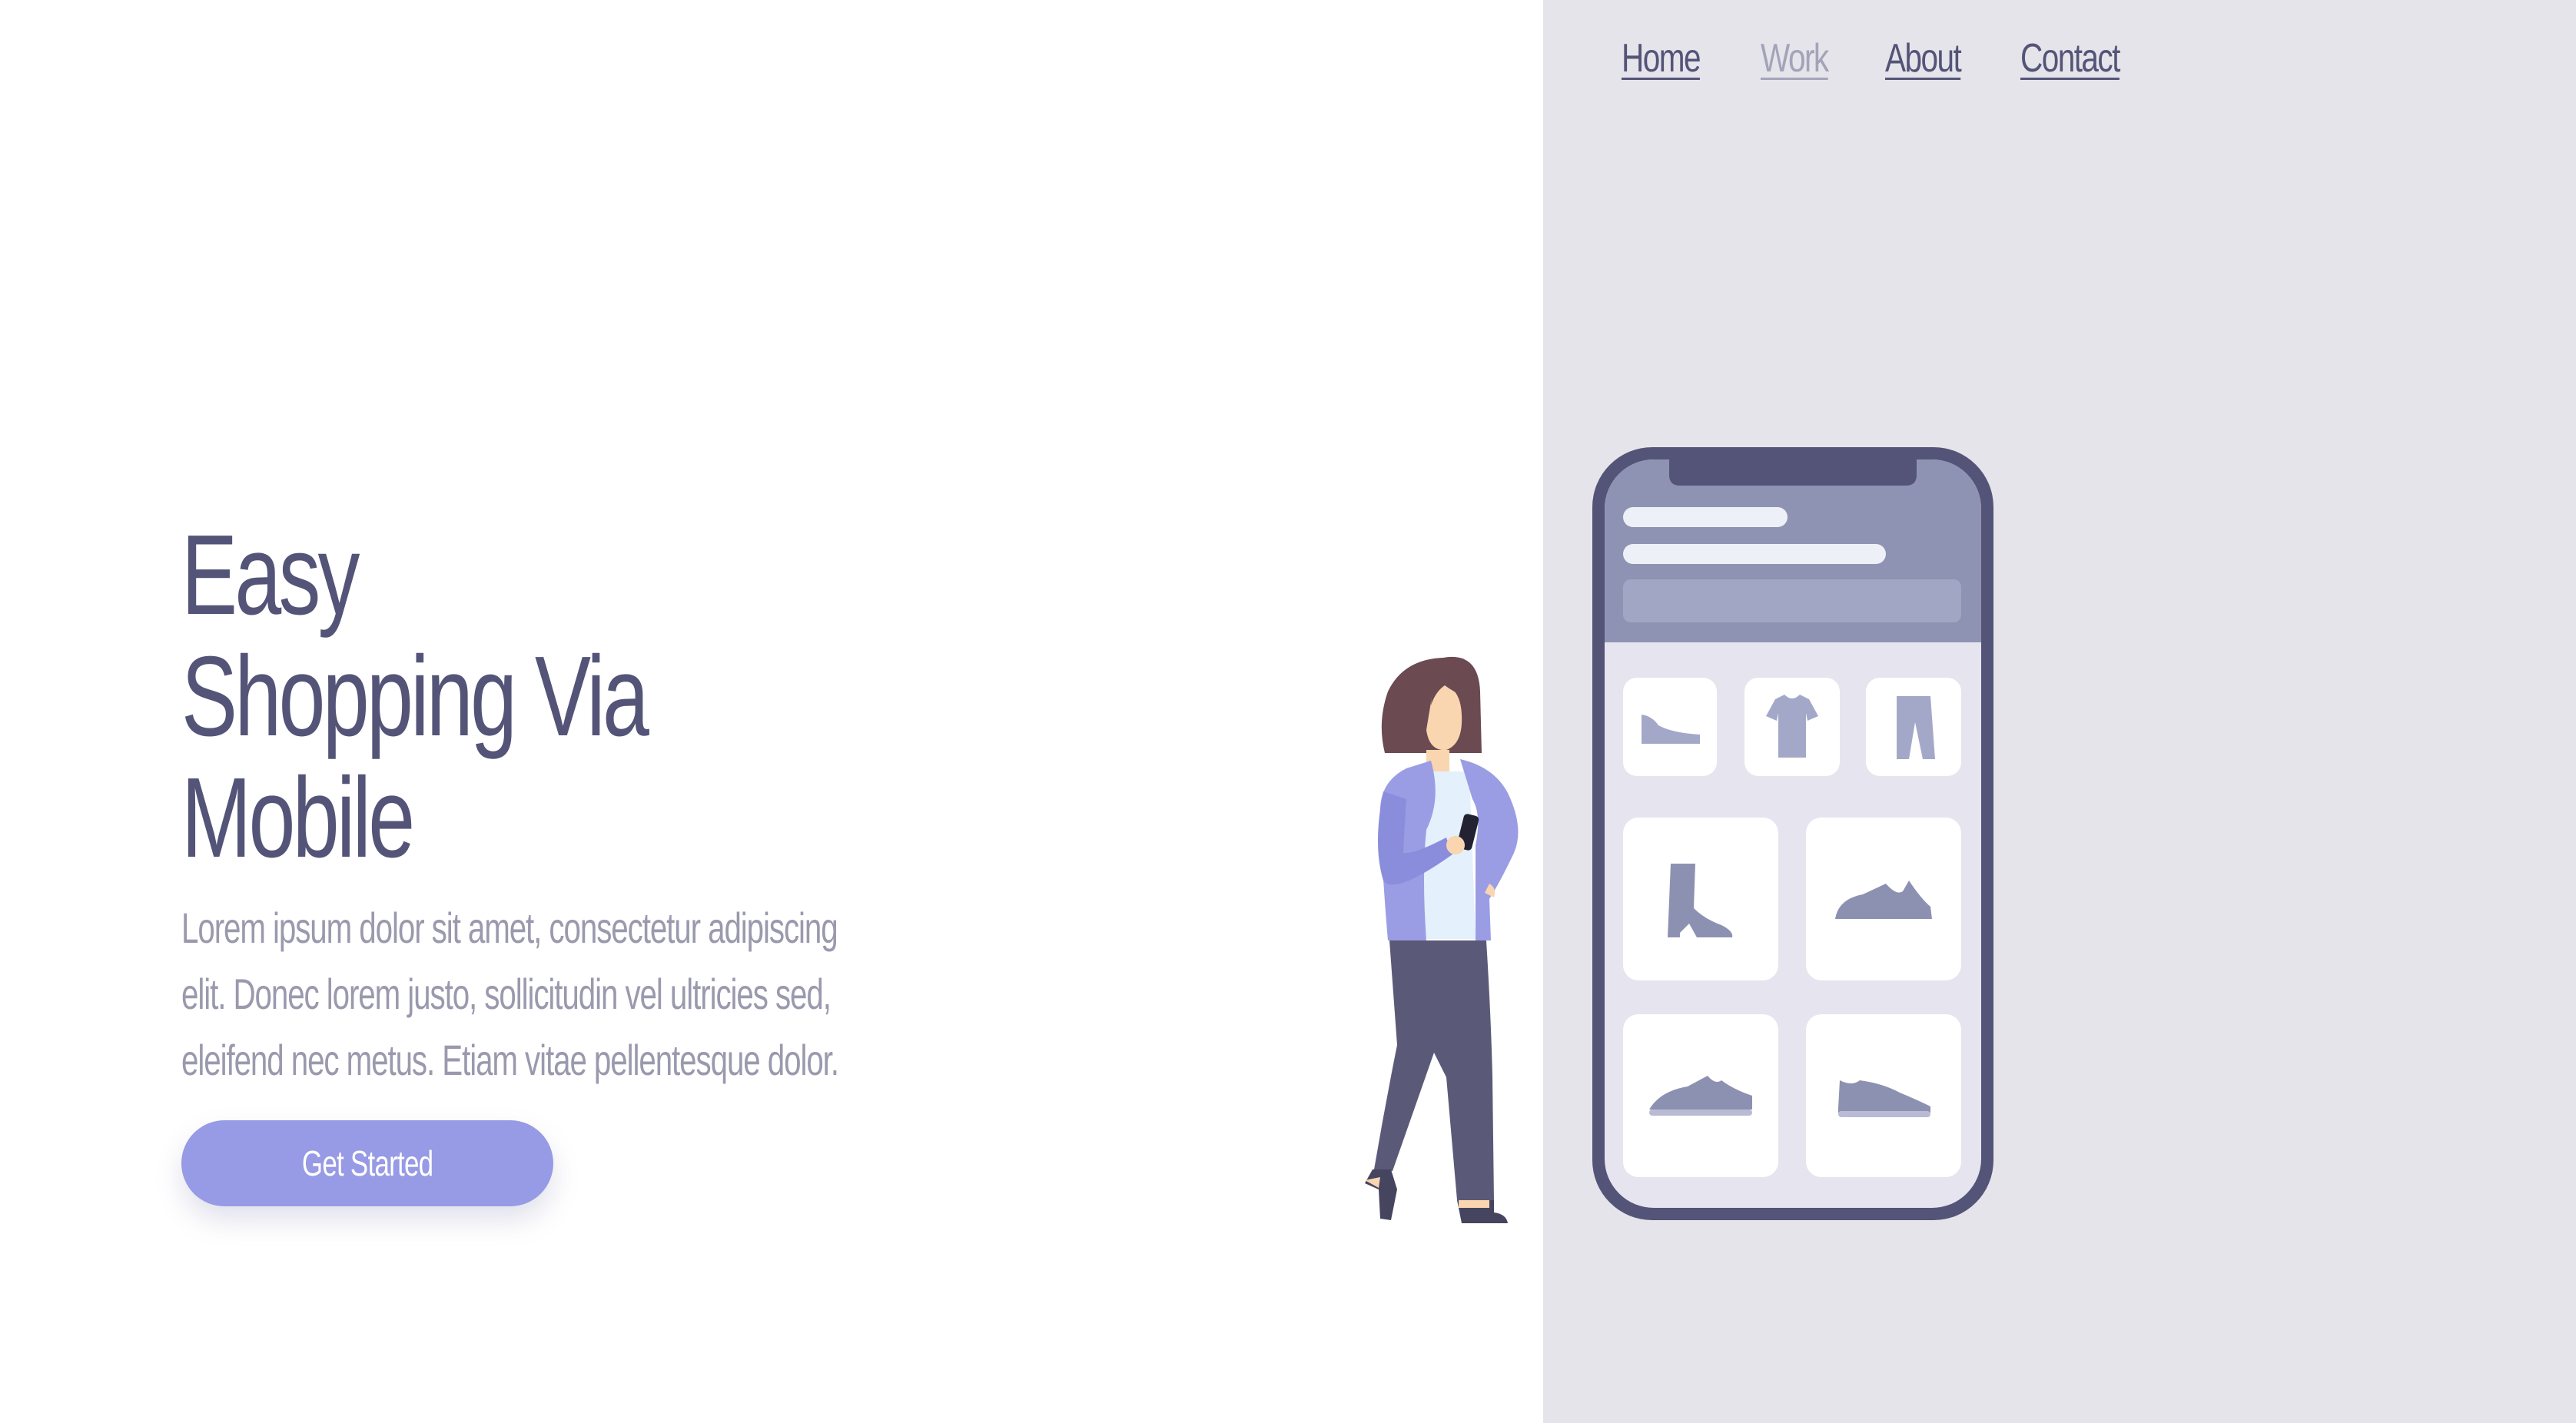 The width and height of the screenshot is (2576, 1423). I want to click on nav-contact-link: Contact, so click(2070, 58).